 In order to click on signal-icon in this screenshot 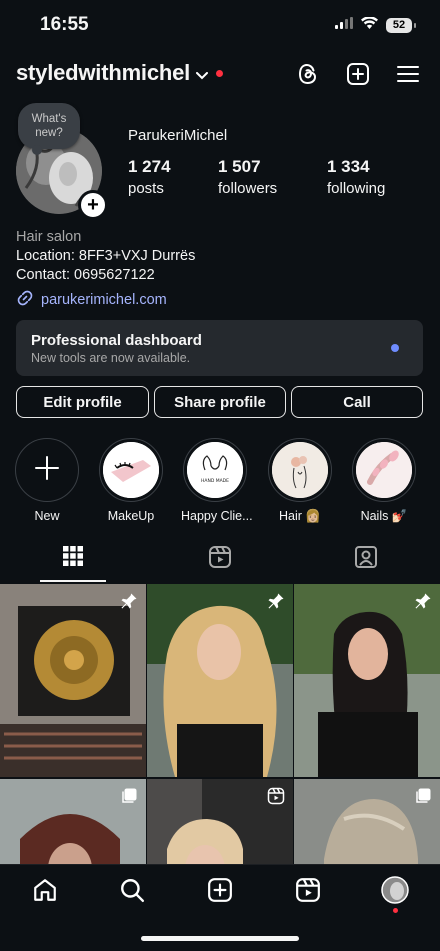, I will do `click(344, 25)`.